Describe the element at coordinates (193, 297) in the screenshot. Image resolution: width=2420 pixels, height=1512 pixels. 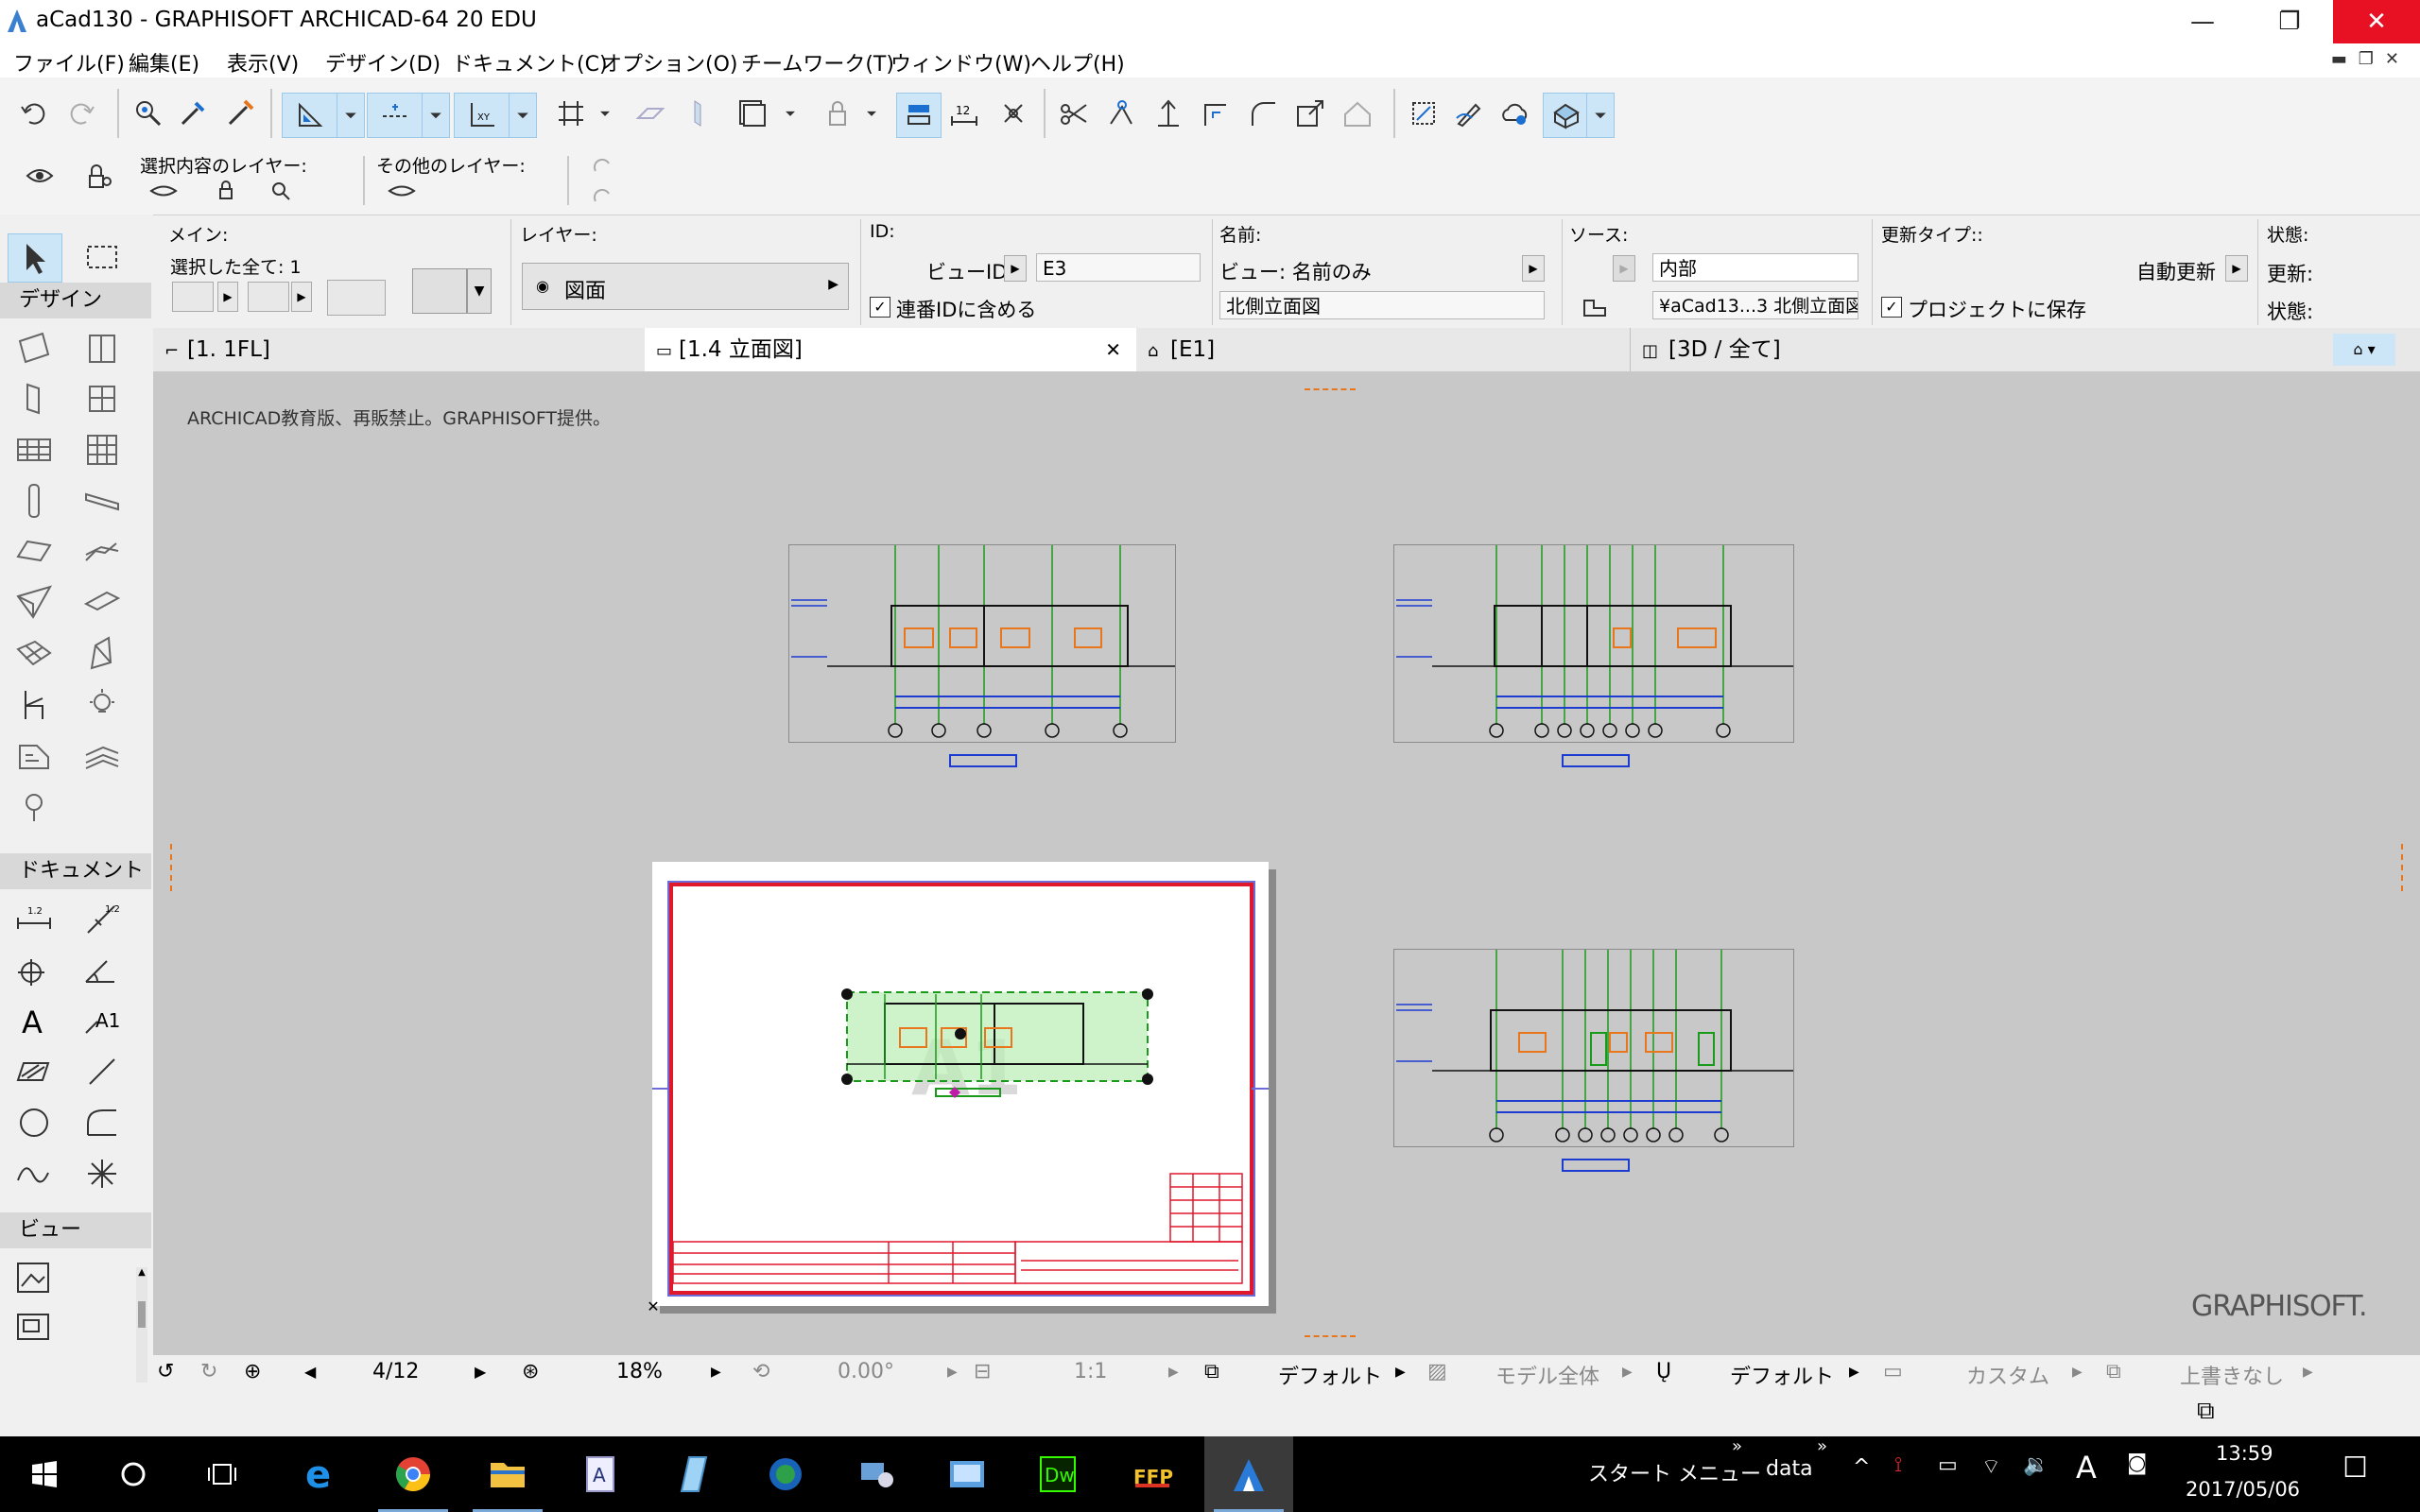
I see `geometry-method-icon` at that location.